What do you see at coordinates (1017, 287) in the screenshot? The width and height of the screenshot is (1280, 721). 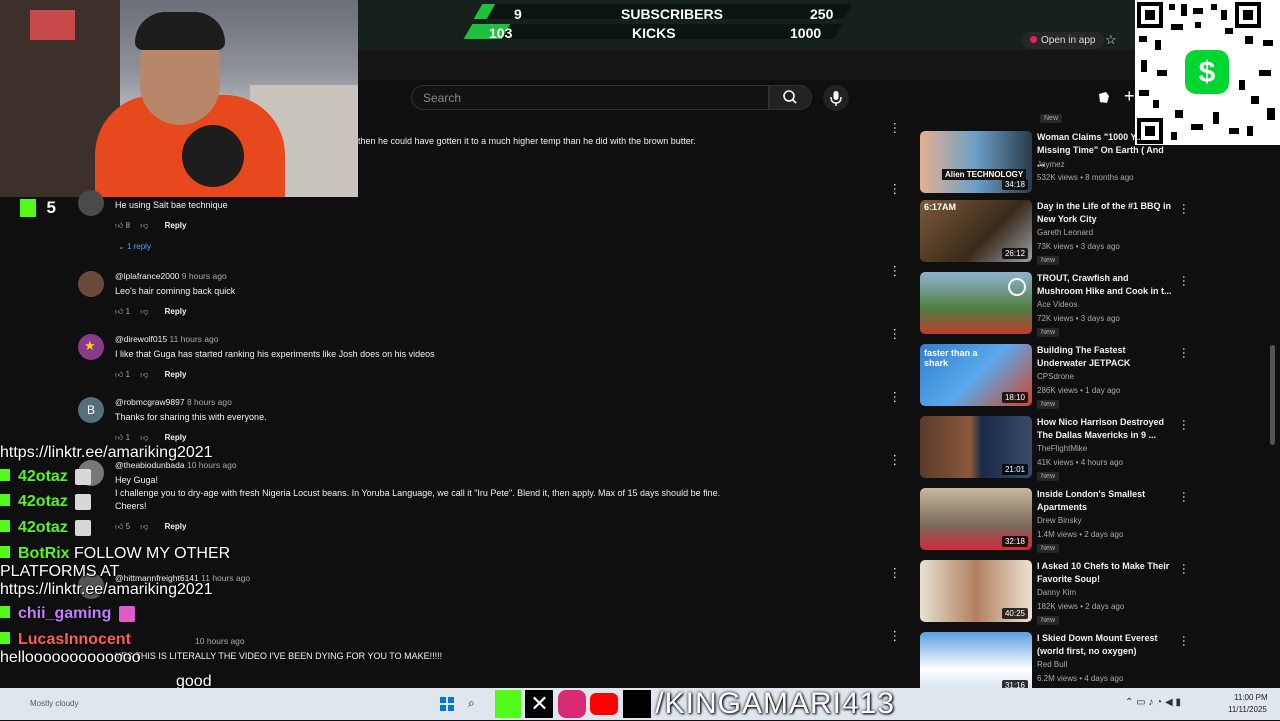 I see `watch-later-icon` at bounding box center [1017, 287].